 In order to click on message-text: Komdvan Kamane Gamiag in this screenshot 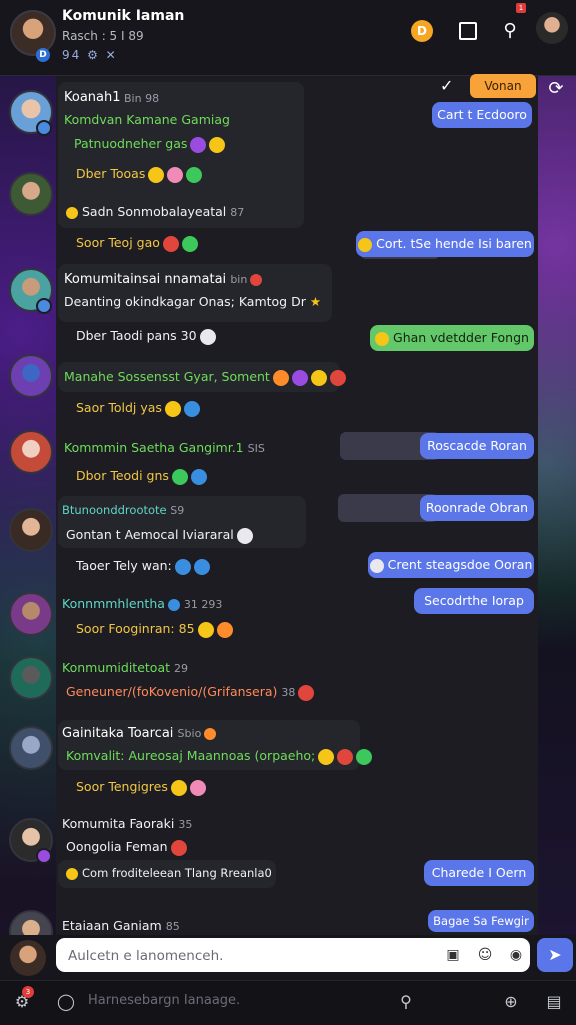, I will do `click(147, 119)`.